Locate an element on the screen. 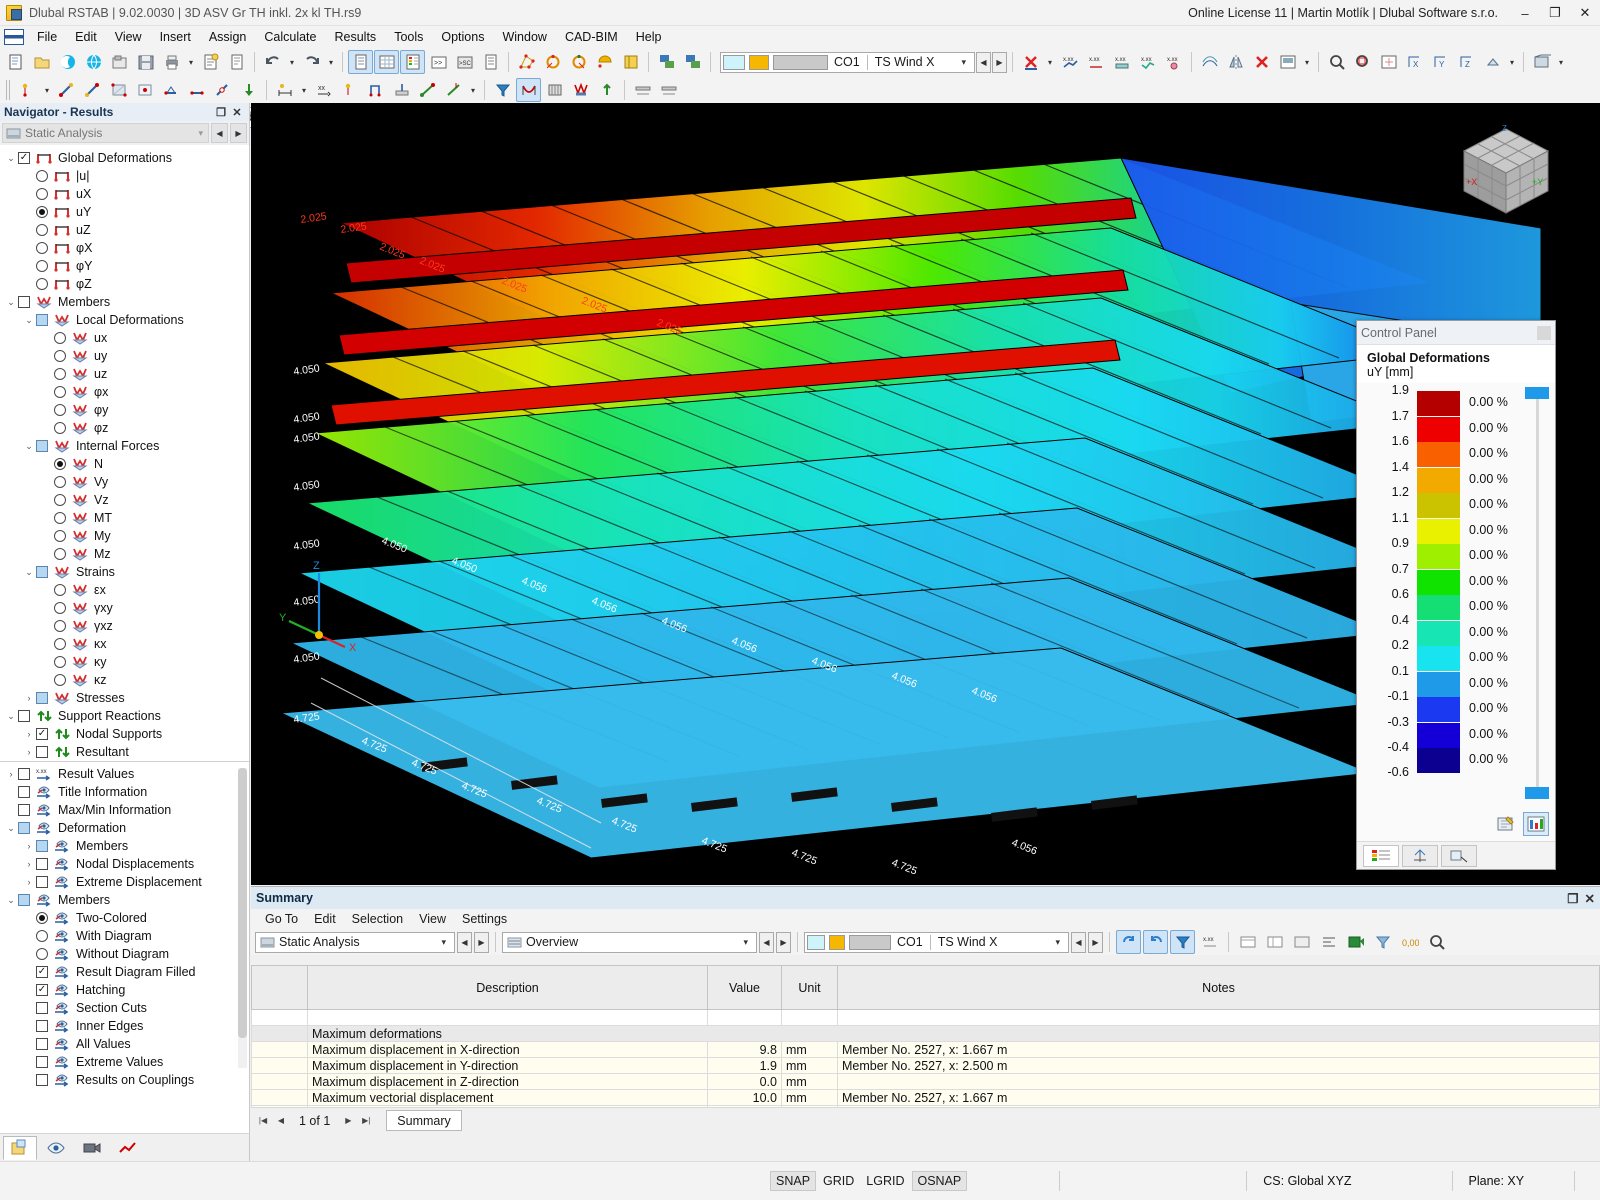 This screenshot has height=1200, width=1600. tree-item-uy: uy is located at coordinates (124, 356).